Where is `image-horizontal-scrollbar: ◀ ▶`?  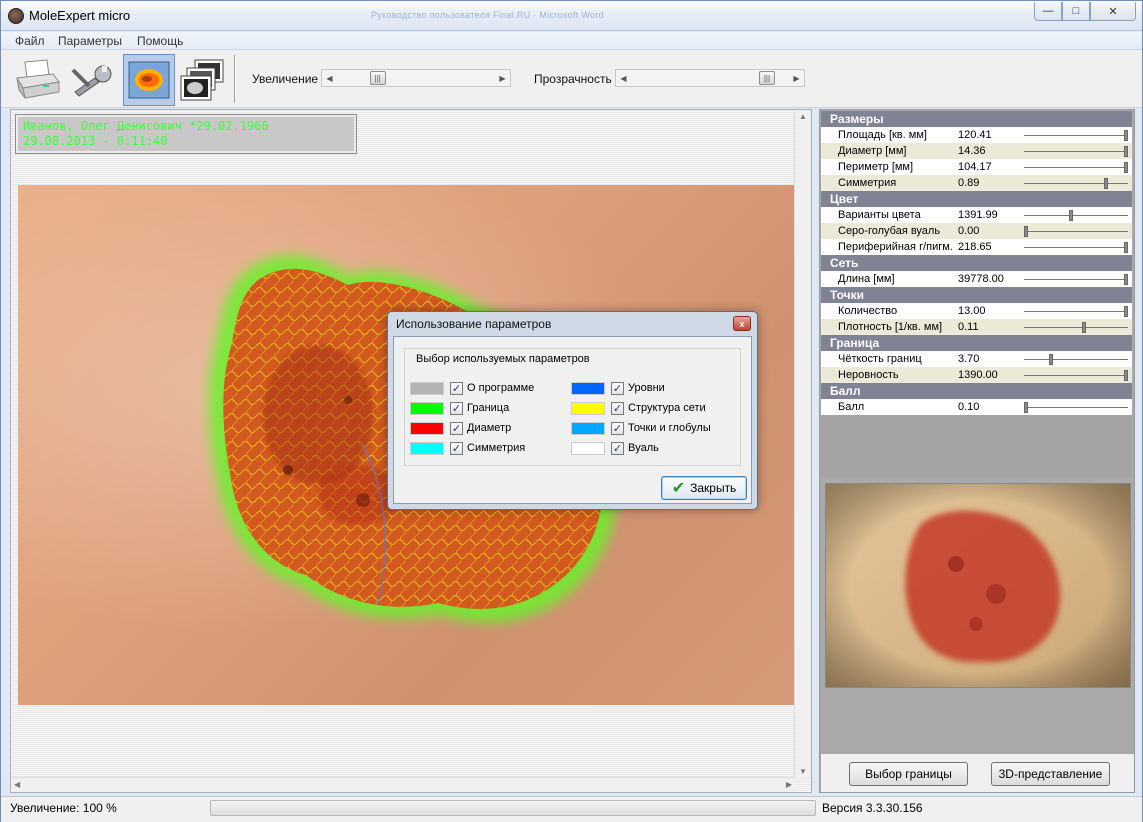
image-horizontal-scrollbar: ◀ ▶ is located at coordinates (403, 784).